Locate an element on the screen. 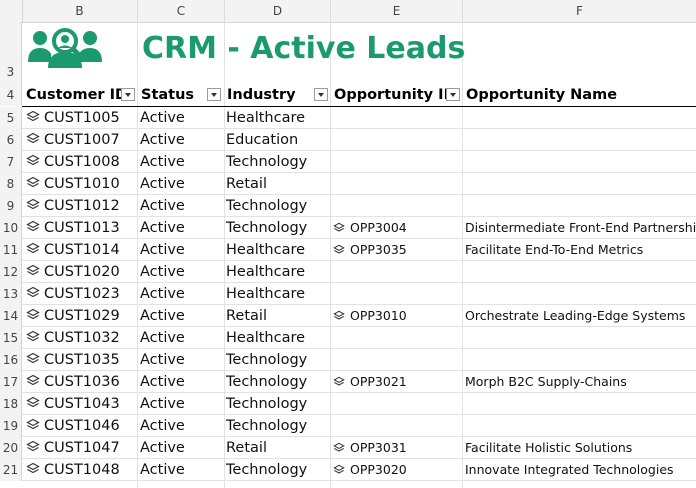 The height and width of the screenshot is (488, 696). opportunity-id-cell: OPP3035 is located at coordinates (370, 250).